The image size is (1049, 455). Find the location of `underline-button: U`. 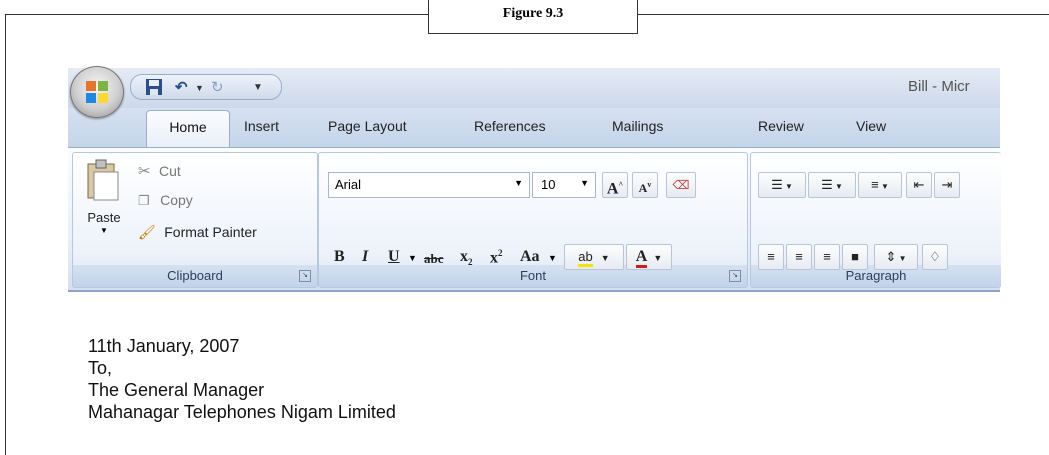

underline-button: U is located at coordinates (394, 257).